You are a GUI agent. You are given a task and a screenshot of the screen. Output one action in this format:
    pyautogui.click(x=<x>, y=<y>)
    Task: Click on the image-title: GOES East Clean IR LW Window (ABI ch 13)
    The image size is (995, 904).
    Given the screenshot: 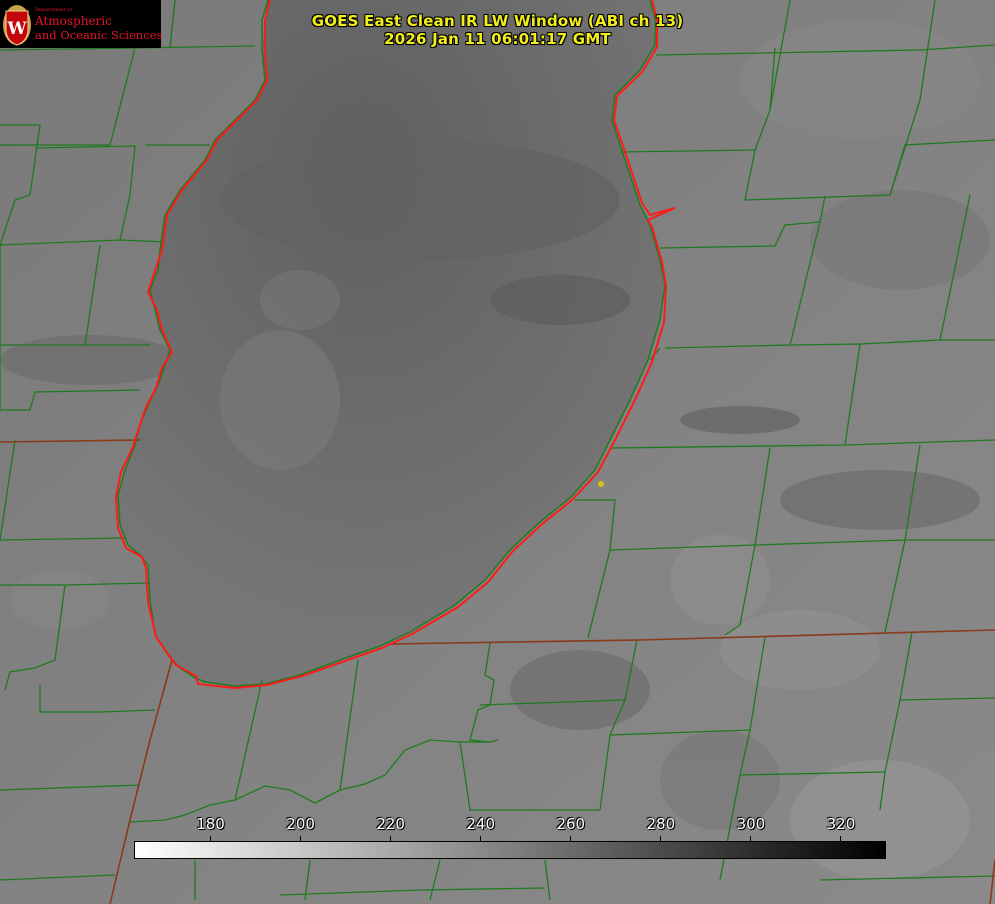 What is the action you would take?
    pyautogui.click(x=497, y=21)
    